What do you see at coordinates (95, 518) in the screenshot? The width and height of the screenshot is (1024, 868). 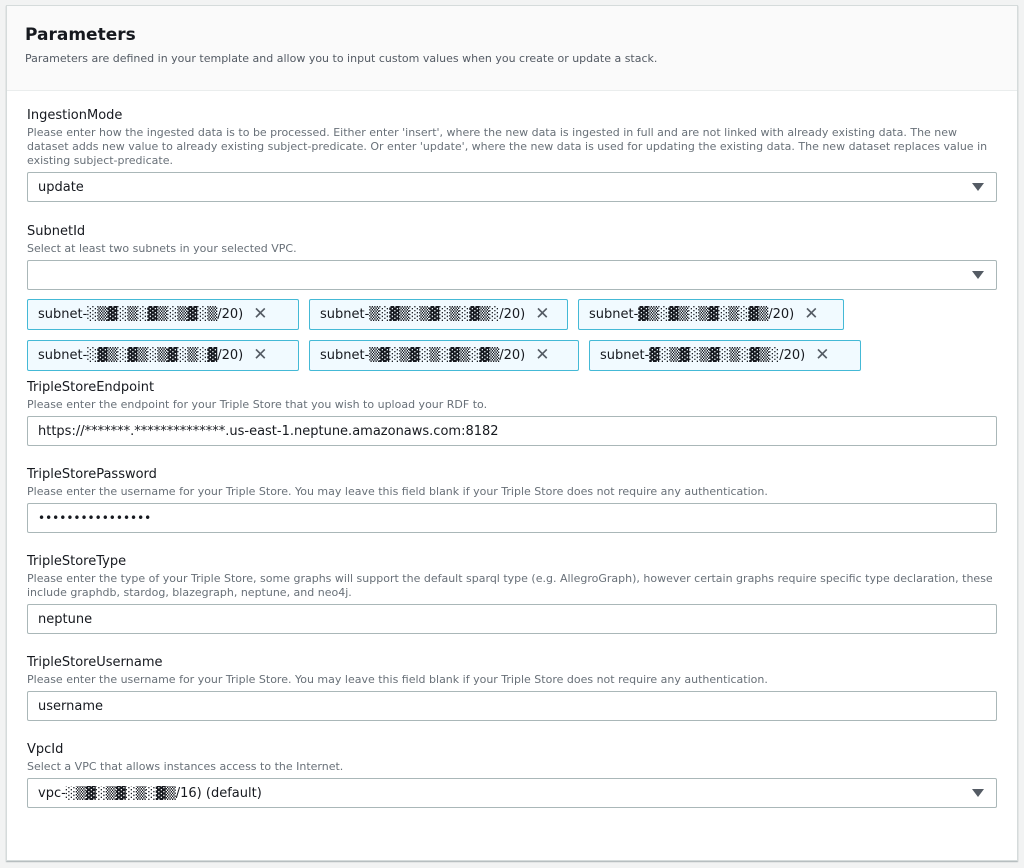 I see `input-value: ••••••••••••••••` at bounding box center [95, 518].